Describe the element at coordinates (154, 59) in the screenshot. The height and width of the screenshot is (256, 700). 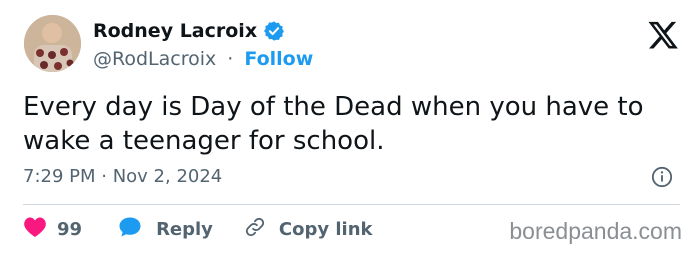
I see `author-handle: @RodLacroix` at that location.